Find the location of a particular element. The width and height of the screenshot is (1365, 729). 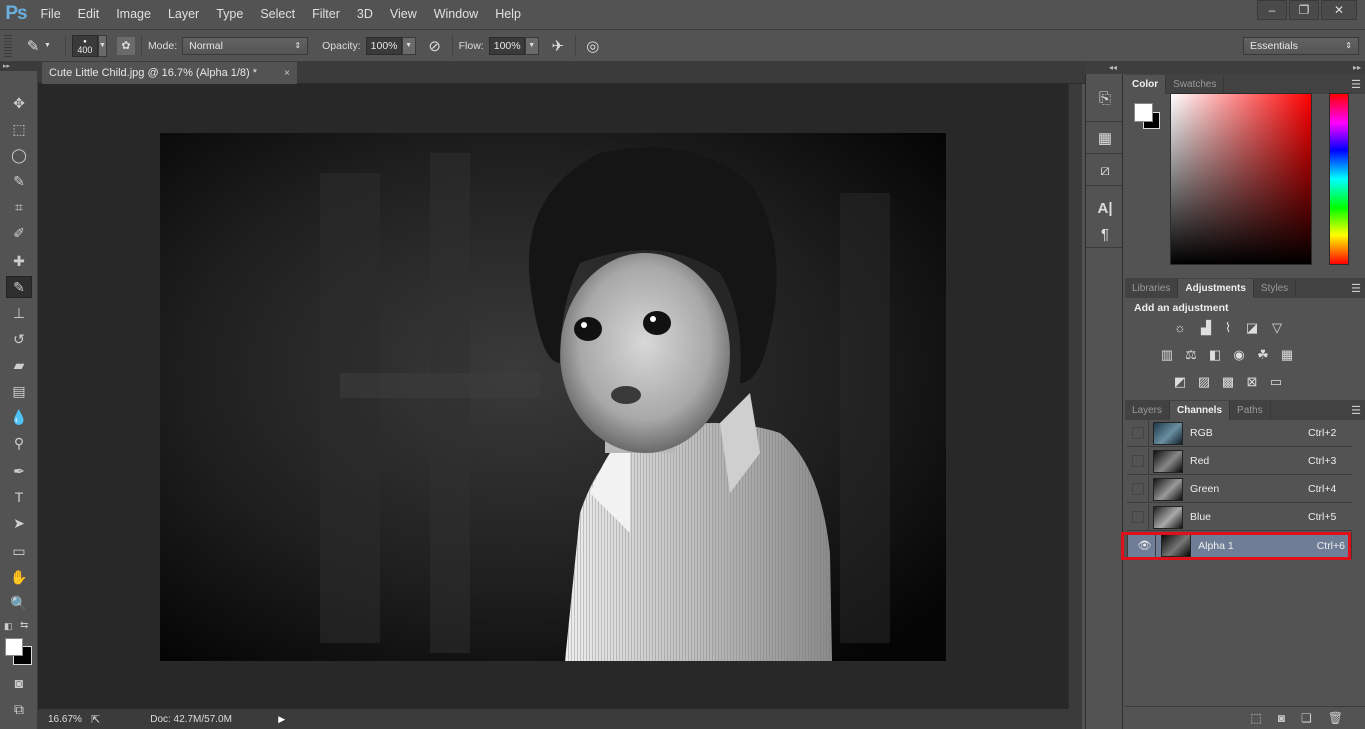

tab-swatches: Swatches is located at coordinates (1195, 84).